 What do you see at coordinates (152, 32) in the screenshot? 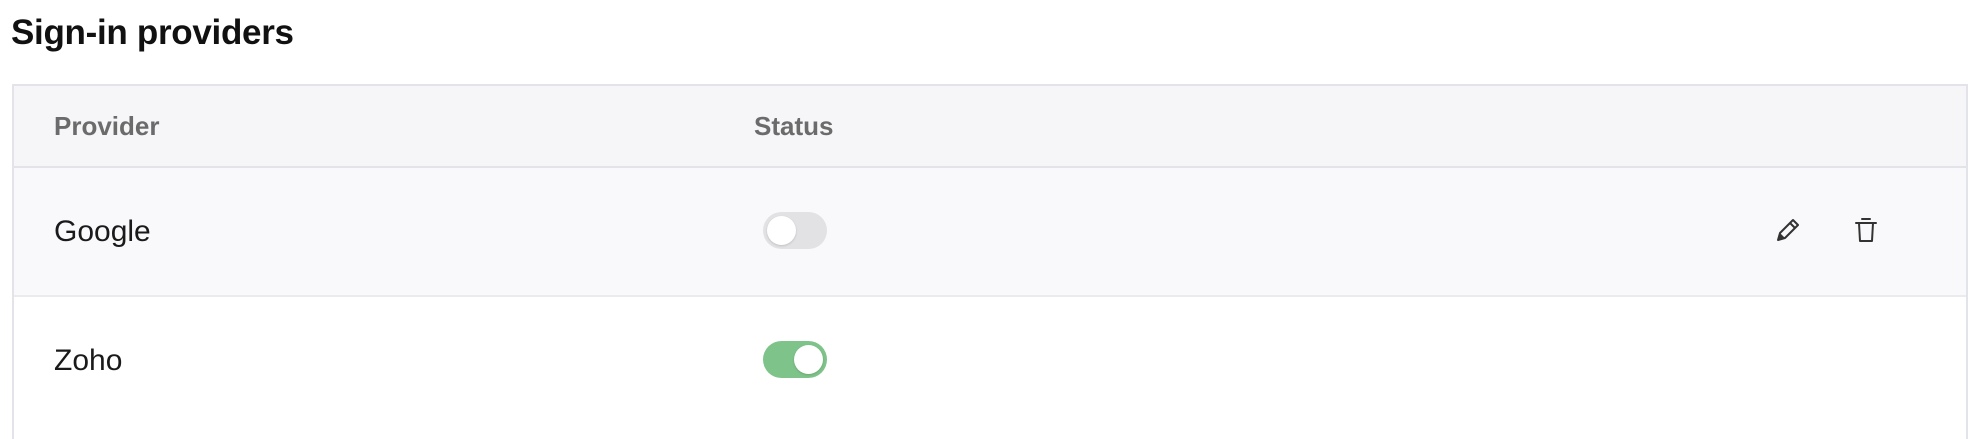
I see `section-title: Sign-in providers` at bounding box center [152, 32].